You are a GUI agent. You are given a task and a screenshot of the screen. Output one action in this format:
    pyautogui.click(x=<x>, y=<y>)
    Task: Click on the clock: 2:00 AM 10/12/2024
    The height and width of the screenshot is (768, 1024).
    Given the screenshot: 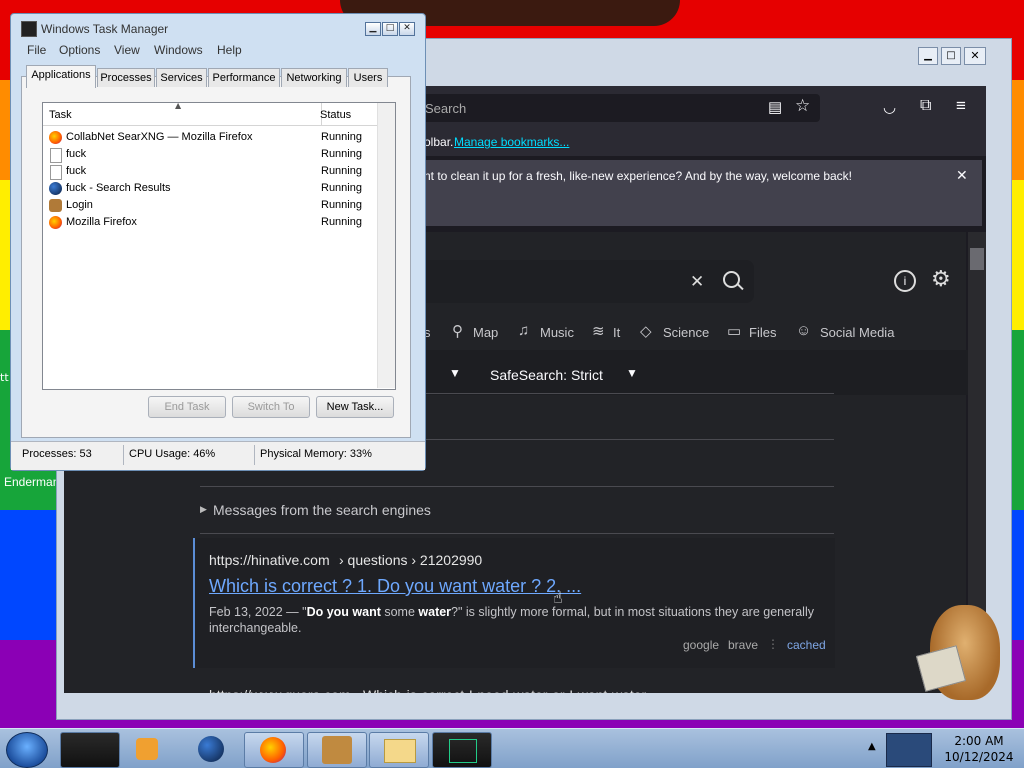 What is the action you would take?
    pyautogui.click(x=979, y=749)
    